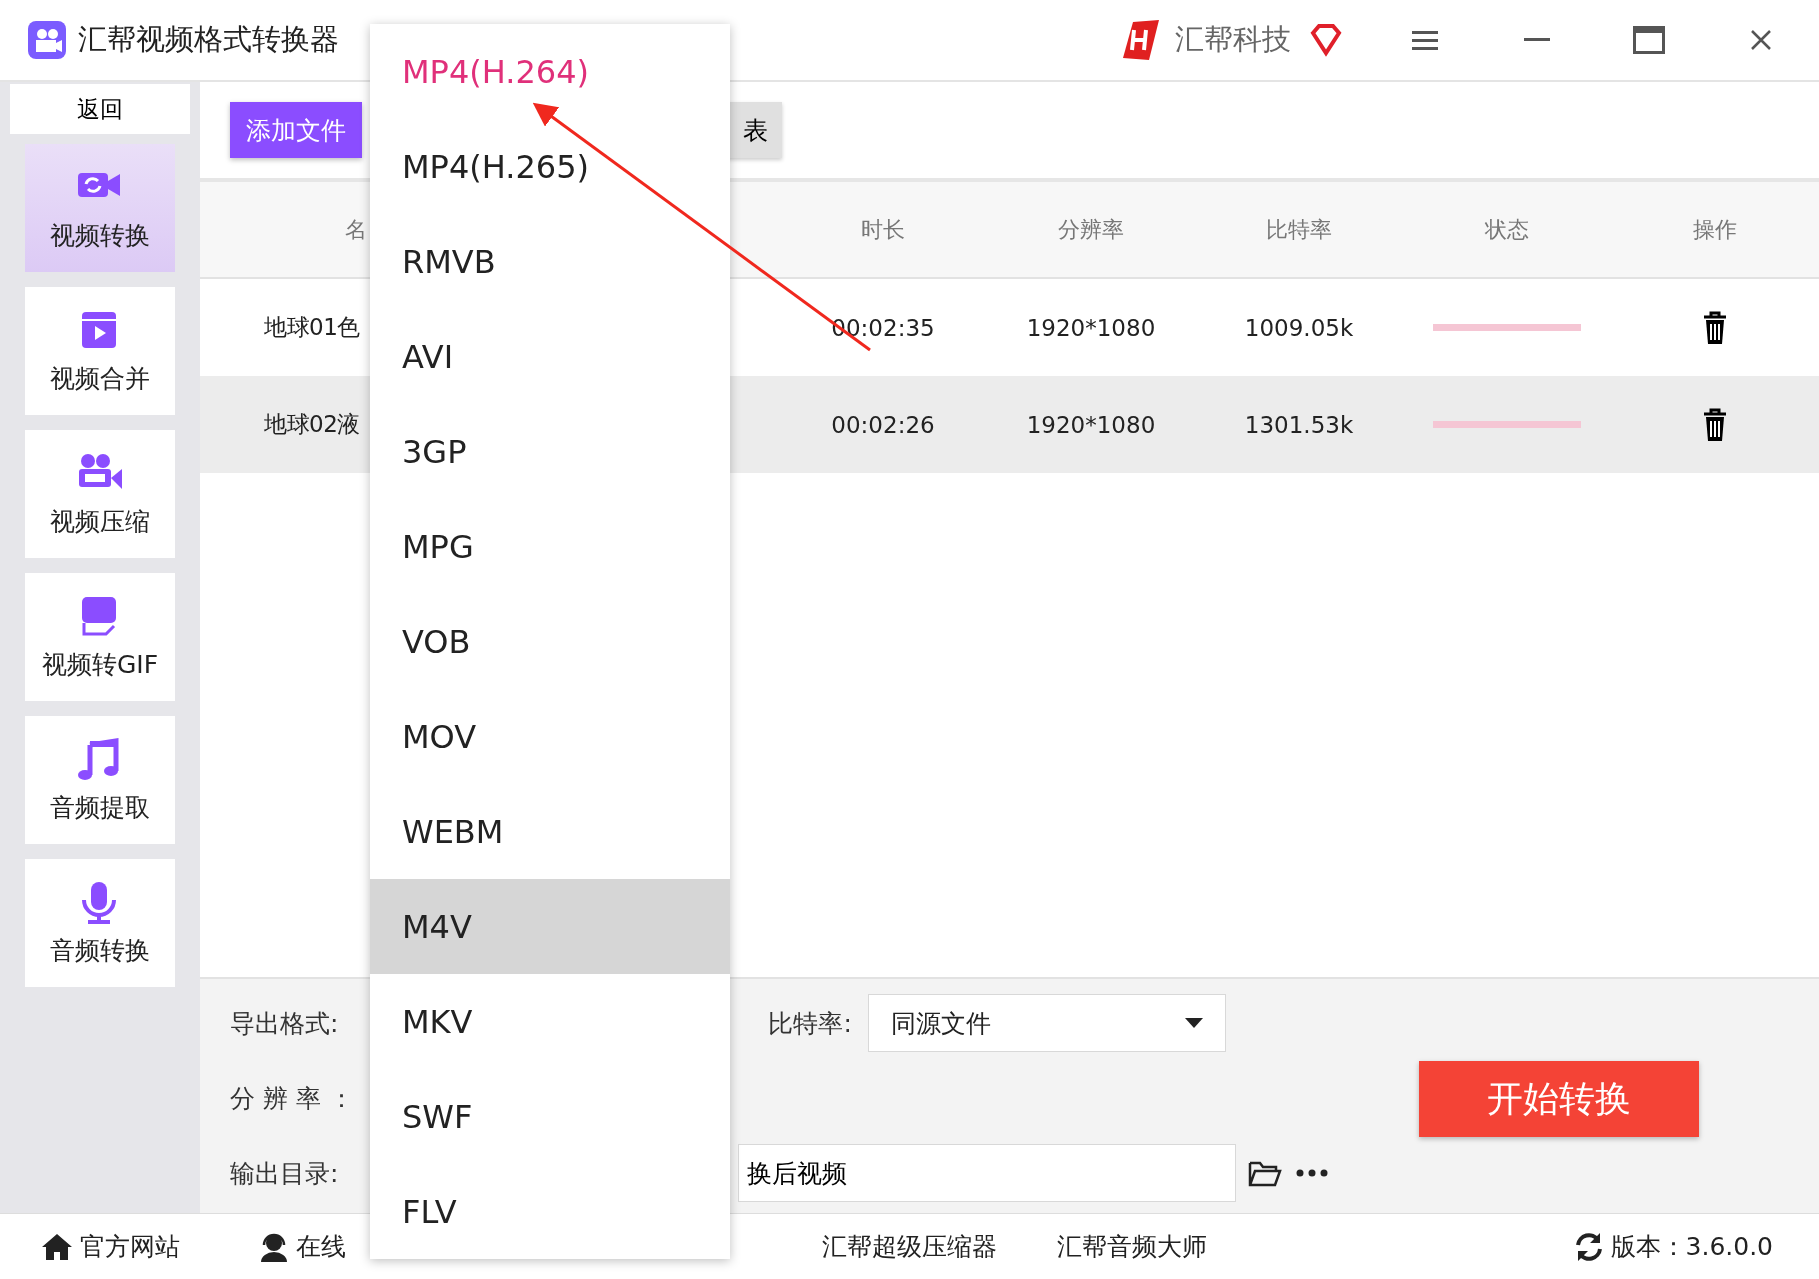 The height and width of the screenshot is (1279, 1819). I want to click on add-file-button: 添加文件, so click(296, 130).